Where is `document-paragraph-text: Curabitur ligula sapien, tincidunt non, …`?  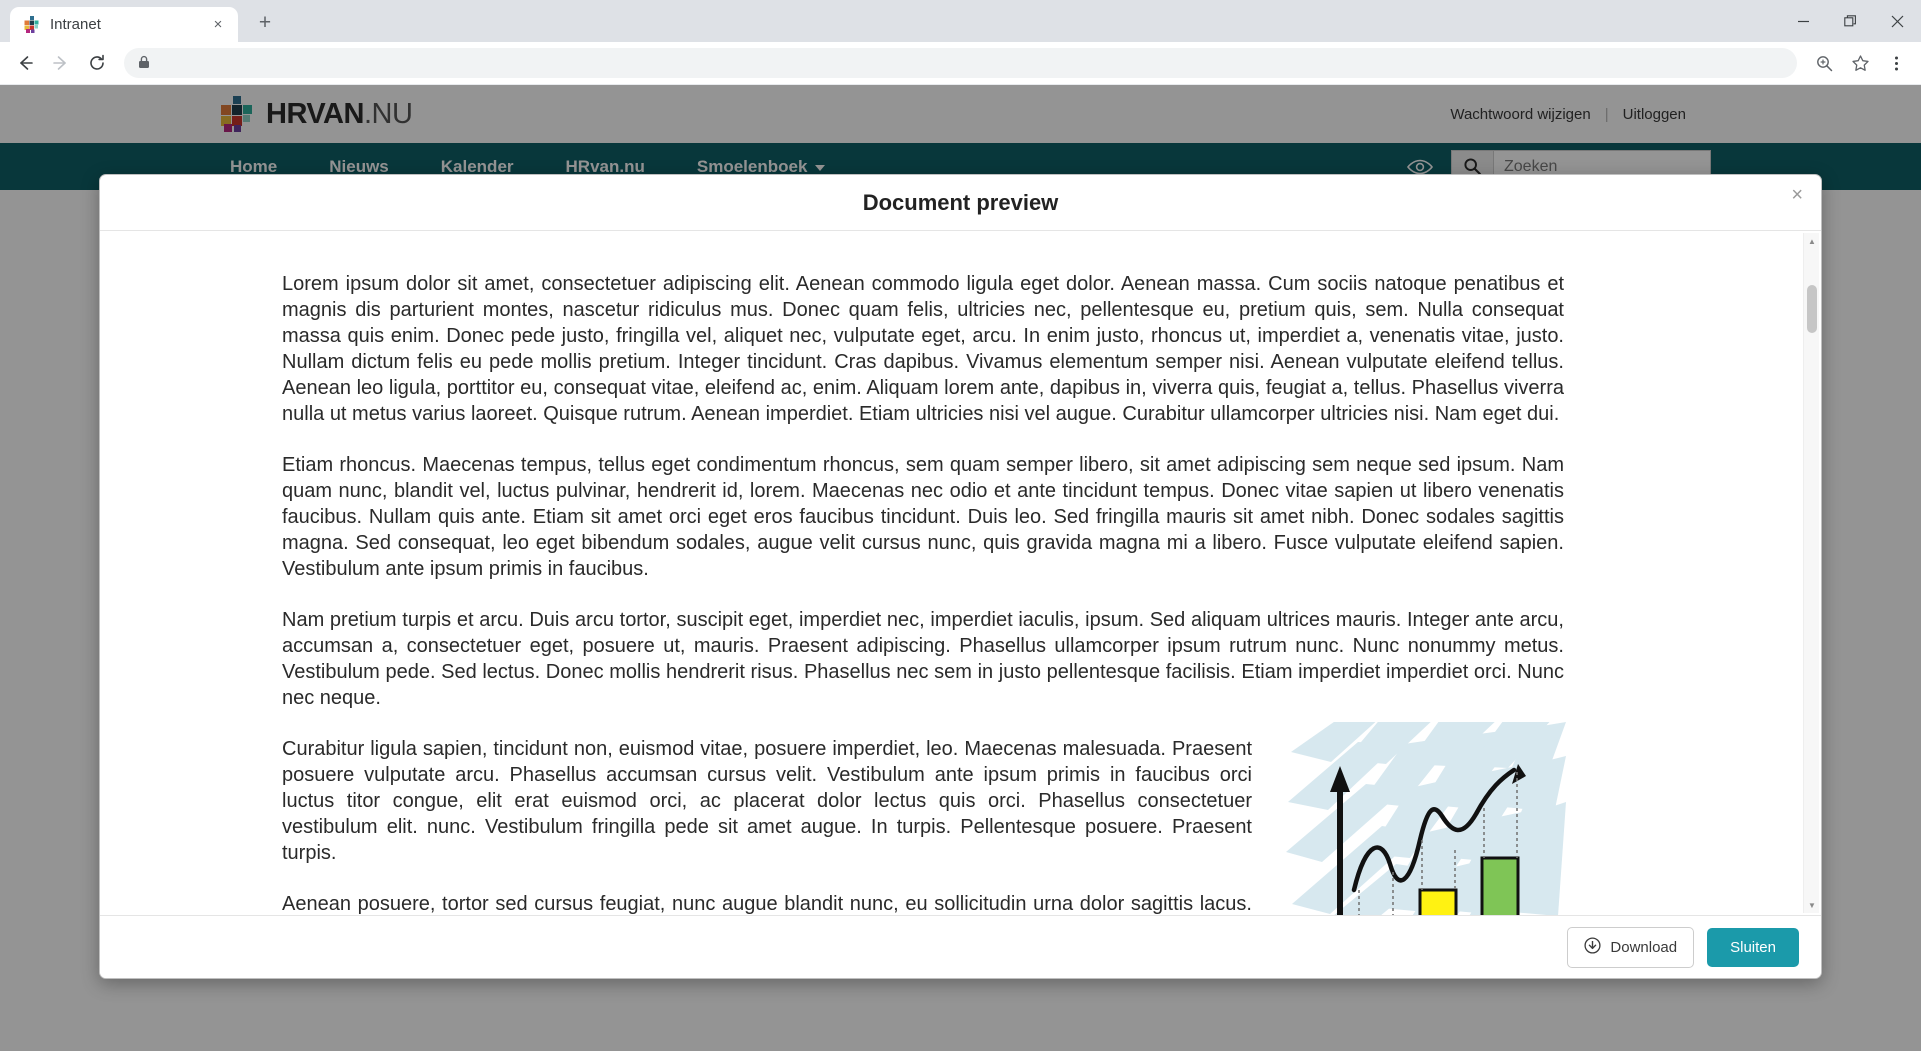
document-paragraph-text: Curabitur ligula sapien, tincidunt non, … is located at coordinates (767, 801).